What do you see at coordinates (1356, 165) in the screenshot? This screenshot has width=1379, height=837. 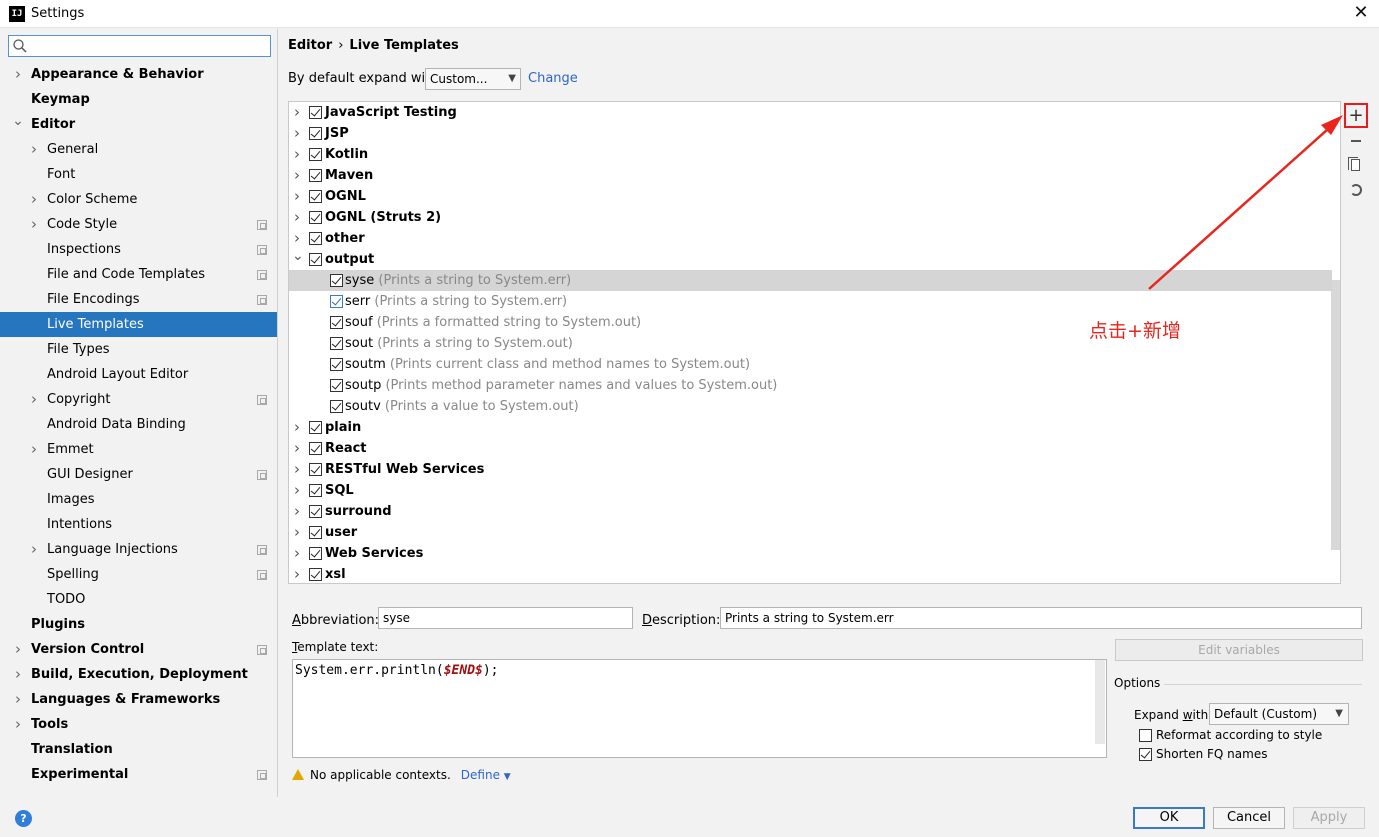 I see `duplicate-template-button` at bounding box center [1356, 165].